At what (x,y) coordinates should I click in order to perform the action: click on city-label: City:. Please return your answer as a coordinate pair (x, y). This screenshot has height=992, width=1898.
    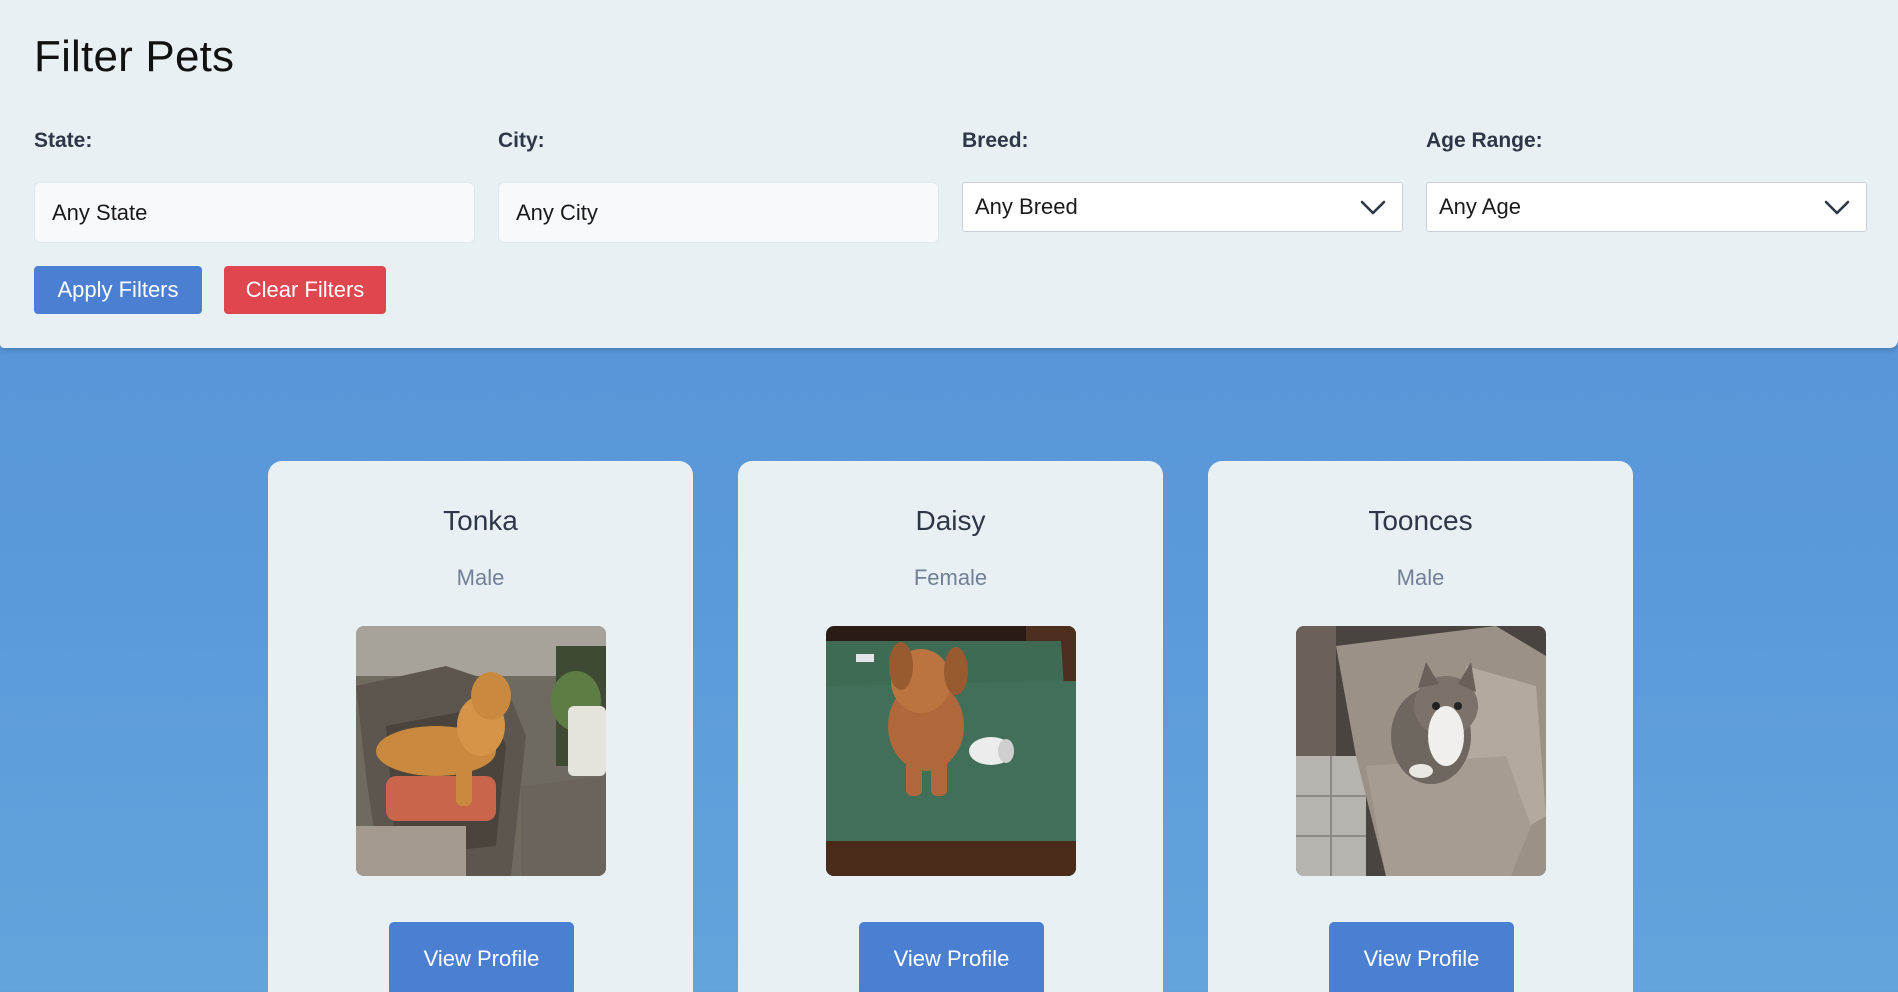
    Looking at the image, I should click on (521, 140).